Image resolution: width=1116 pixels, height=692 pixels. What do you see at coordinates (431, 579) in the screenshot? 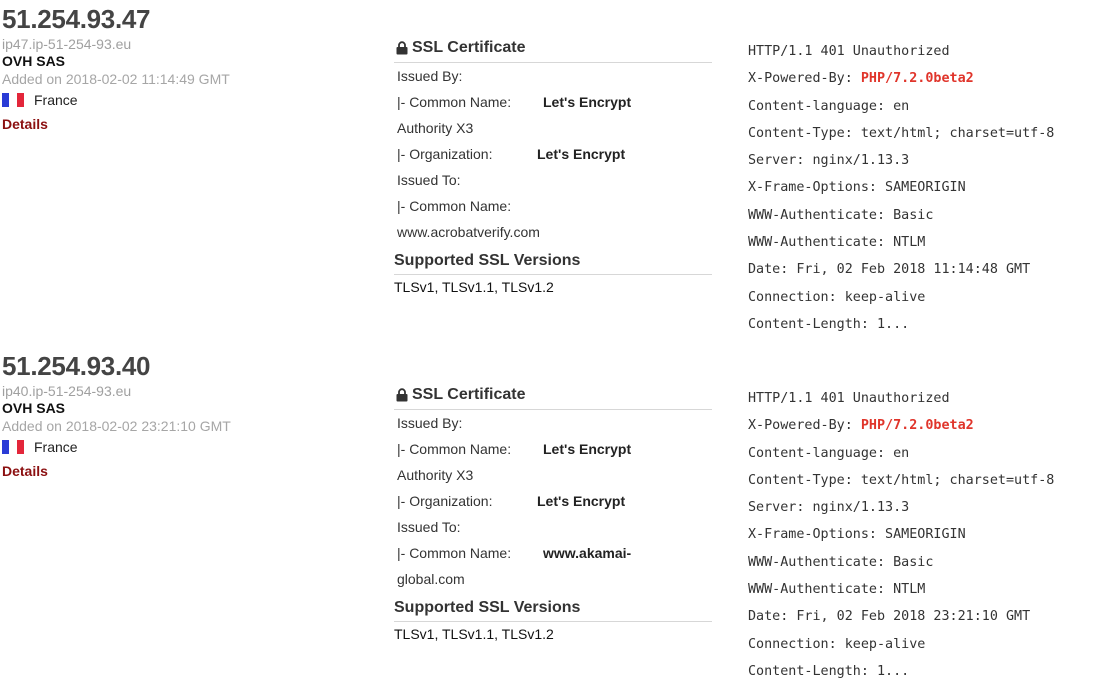
I see `subject-common-name-cont: global.com` at bounding box center [431, 579].